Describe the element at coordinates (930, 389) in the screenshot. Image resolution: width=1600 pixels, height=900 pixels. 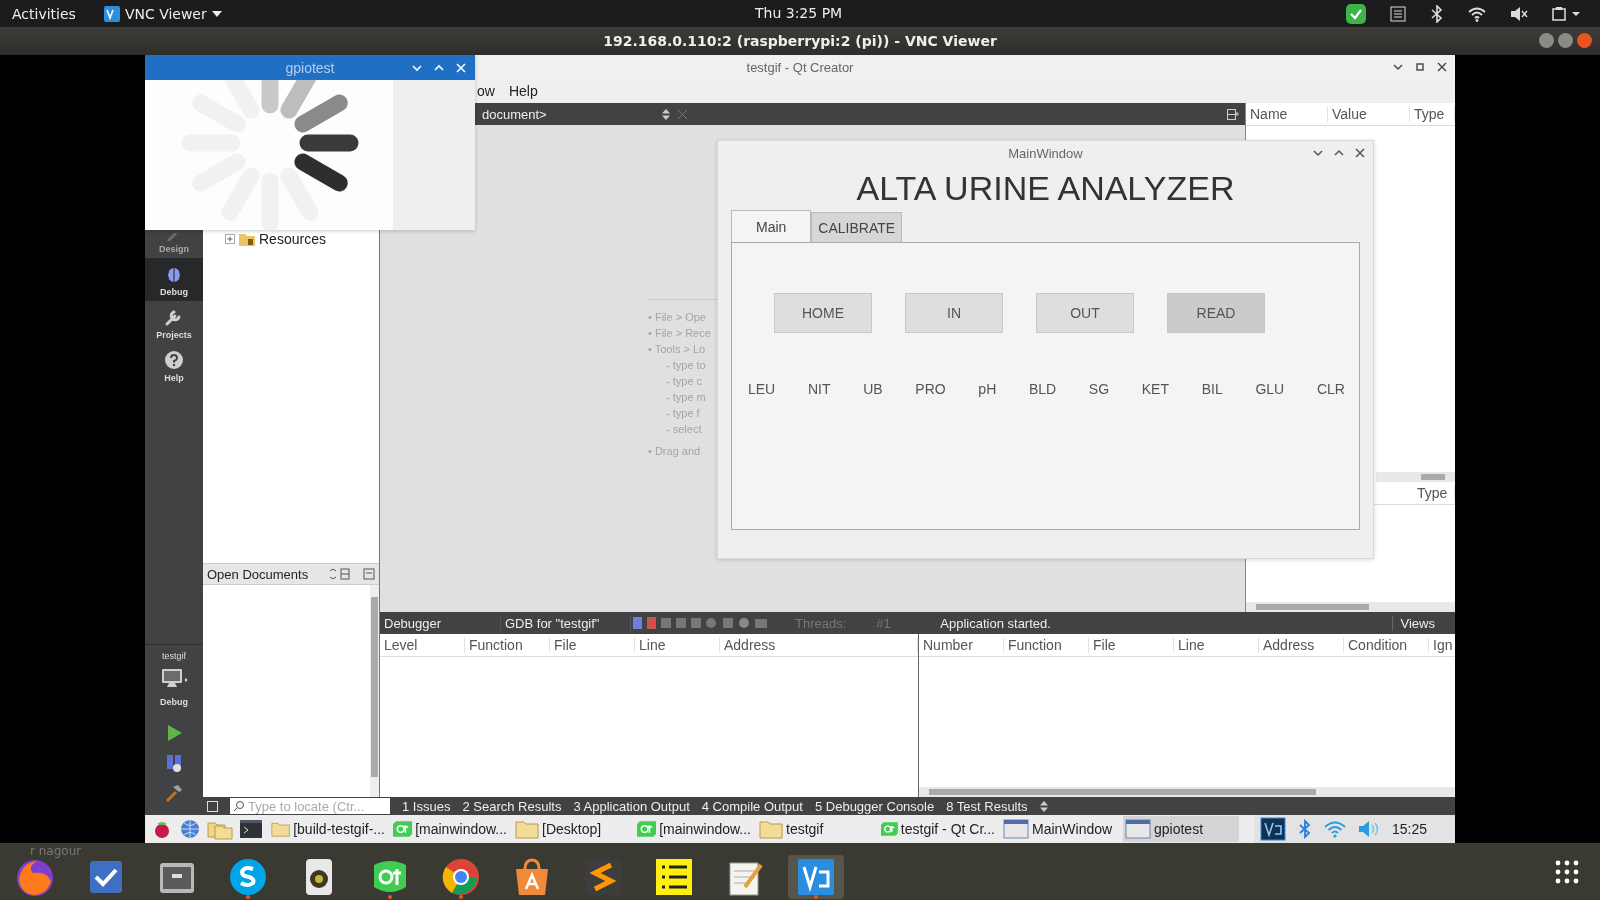
I see `parameter-label: PRO` at that location.